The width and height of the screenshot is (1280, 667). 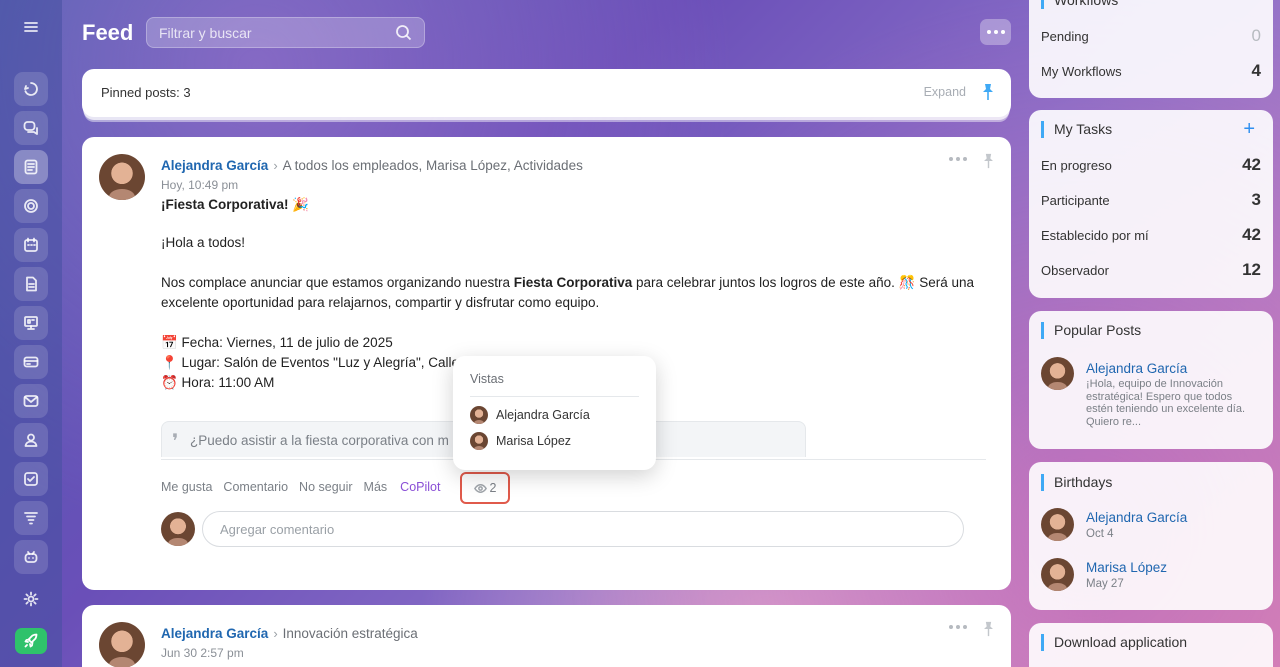 I want to click on row-count: 0, so click(x=1256, y=35).